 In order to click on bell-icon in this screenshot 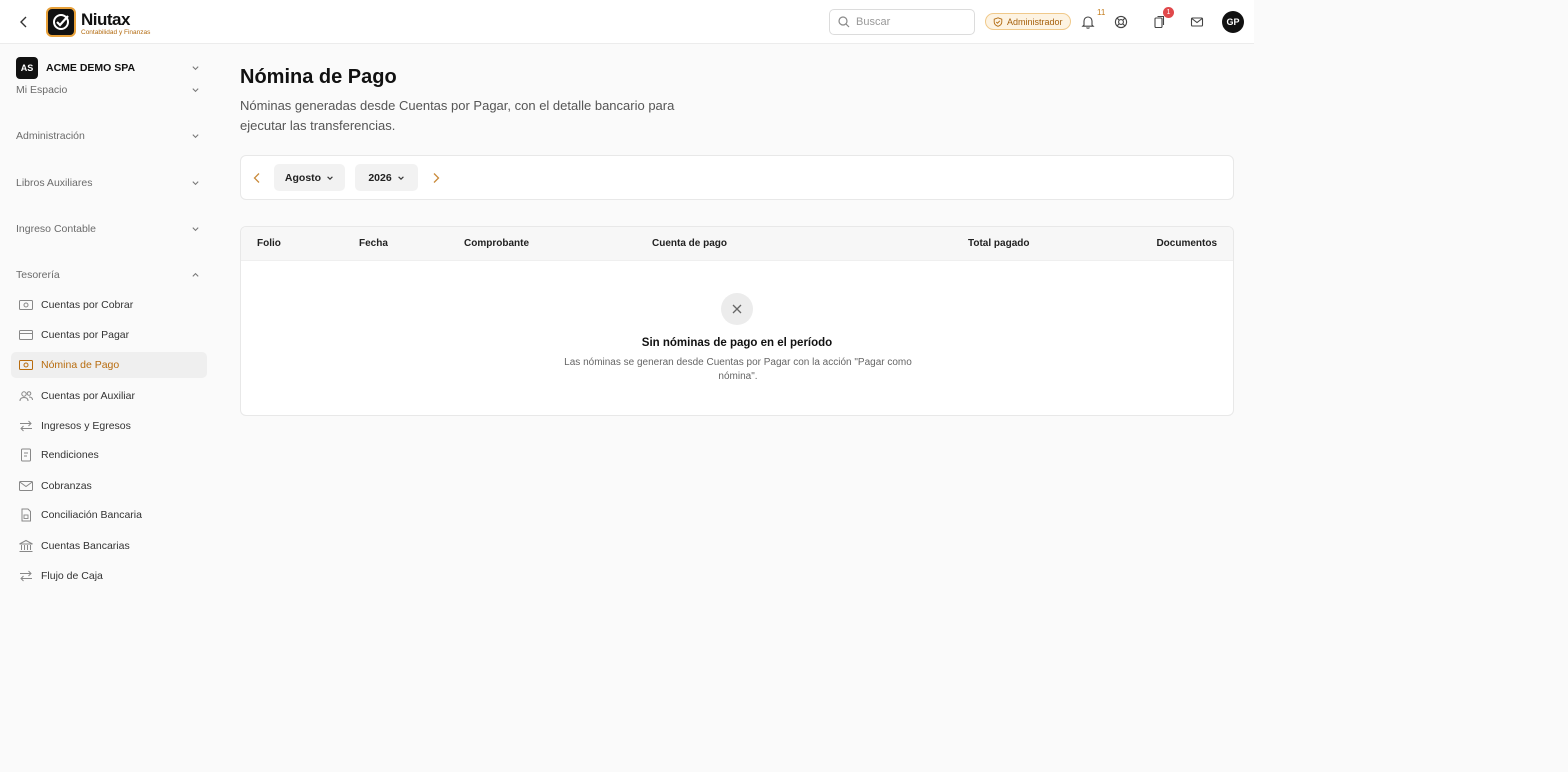, I will do `click(1088, 22)`.